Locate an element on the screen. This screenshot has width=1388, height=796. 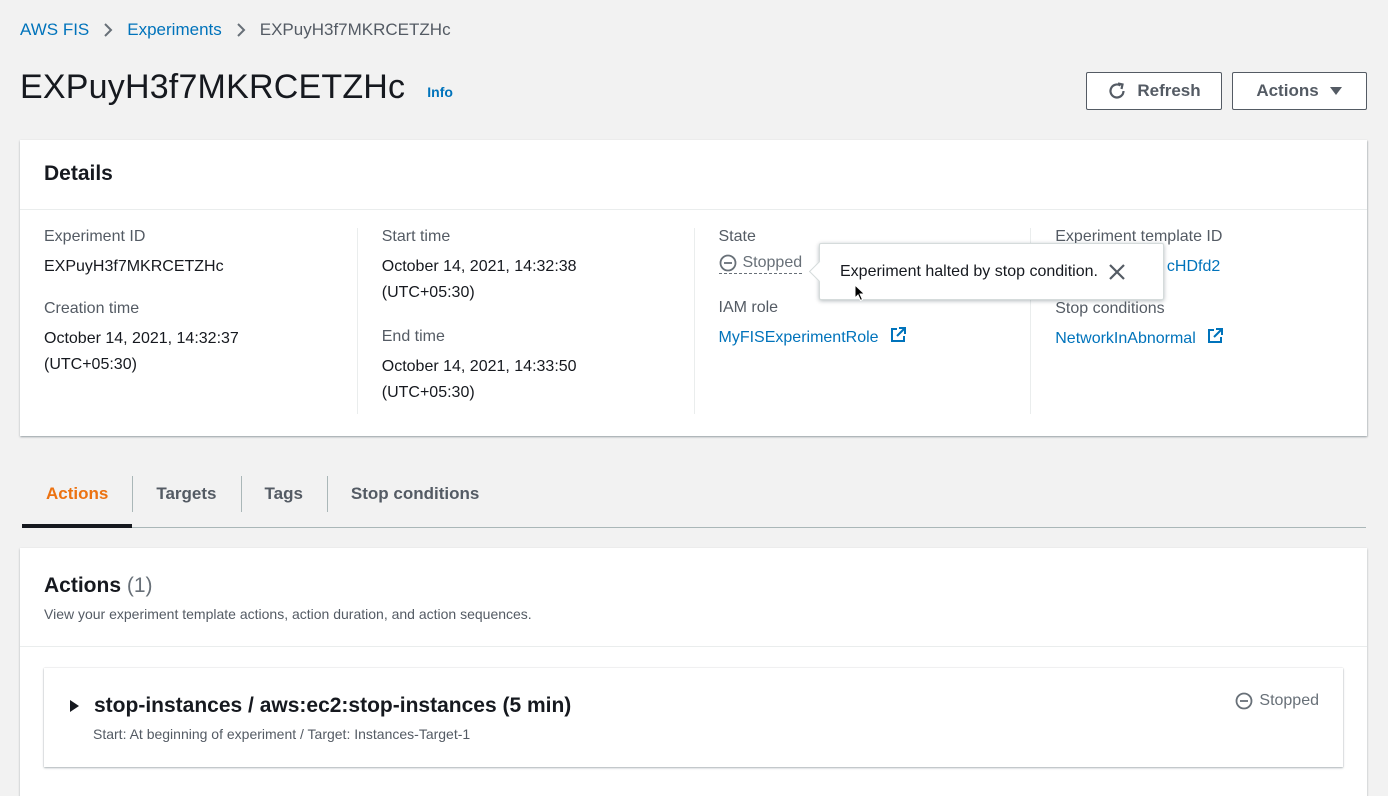
breadcrumb-experiments: Experiments is located at coordinates (174, 30).